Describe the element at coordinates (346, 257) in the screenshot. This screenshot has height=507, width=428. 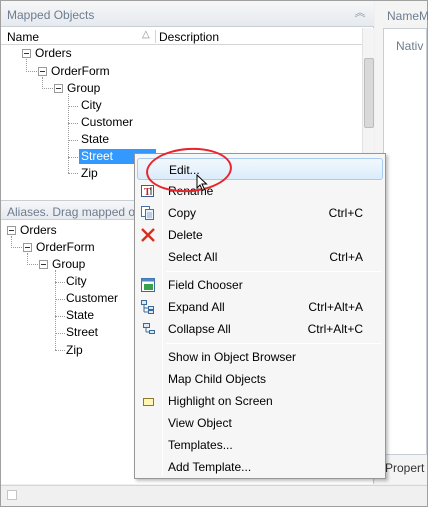
I see `menu-item-shortcut: Ctrl+A` at that location.